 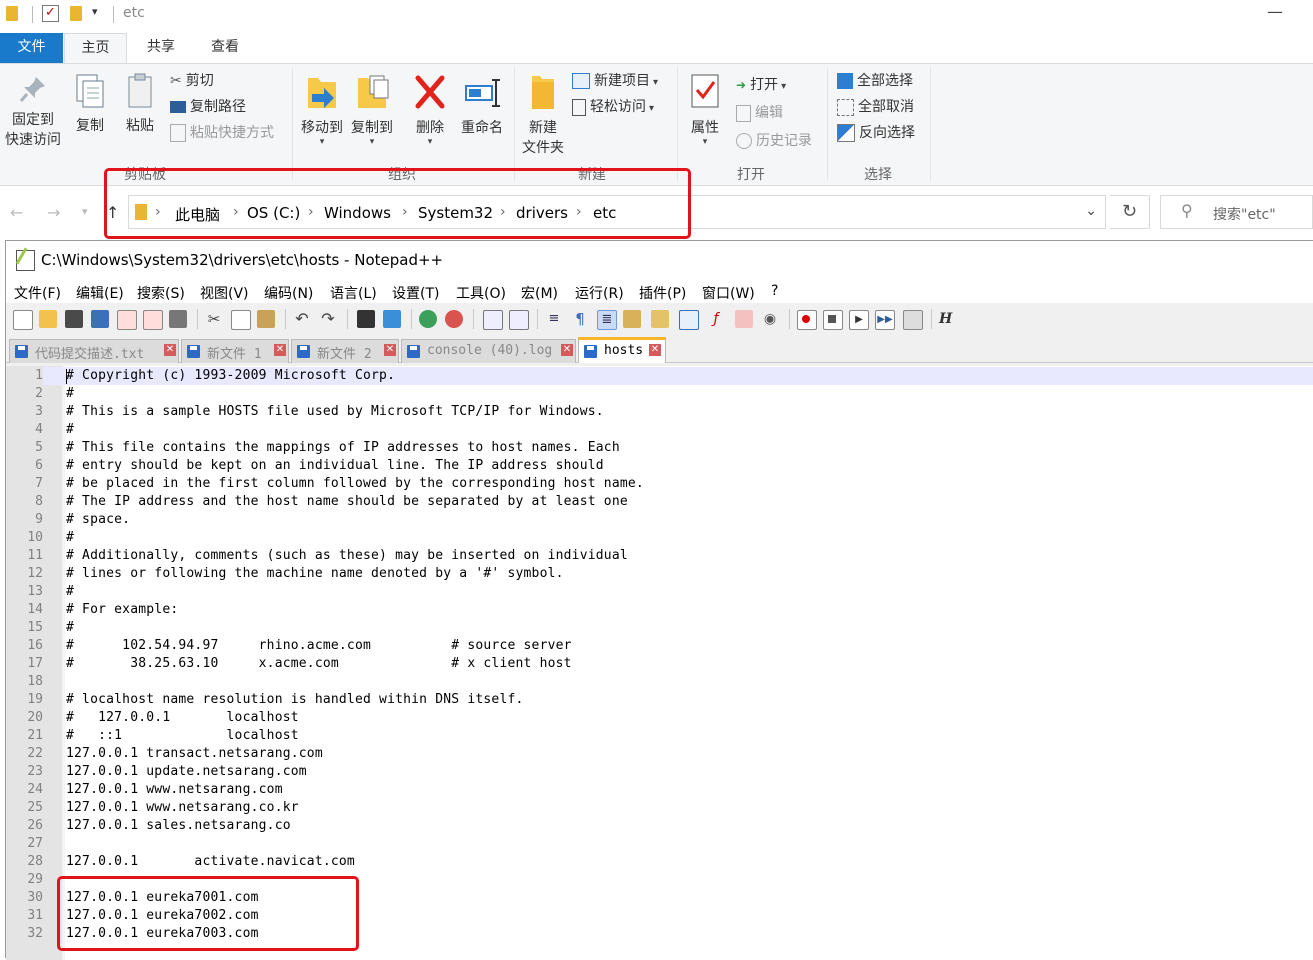 What do you see at coordinates (345, 351) in the screenshot?
I see `file-tab: 新文件 2 ✕` at bounding box center [345, 351].